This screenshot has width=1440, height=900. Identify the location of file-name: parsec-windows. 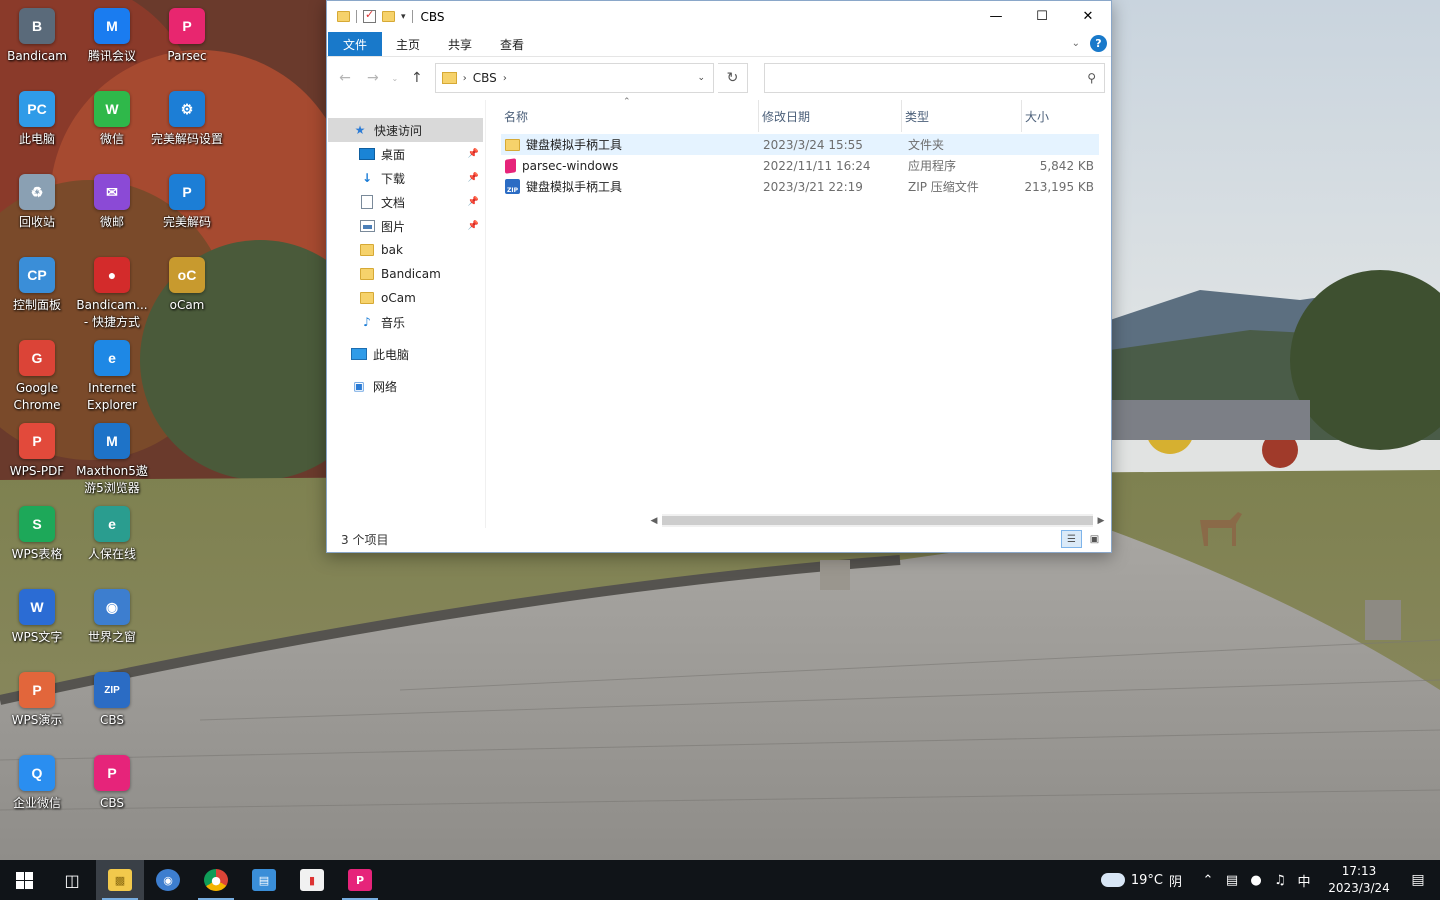
(570, 165).